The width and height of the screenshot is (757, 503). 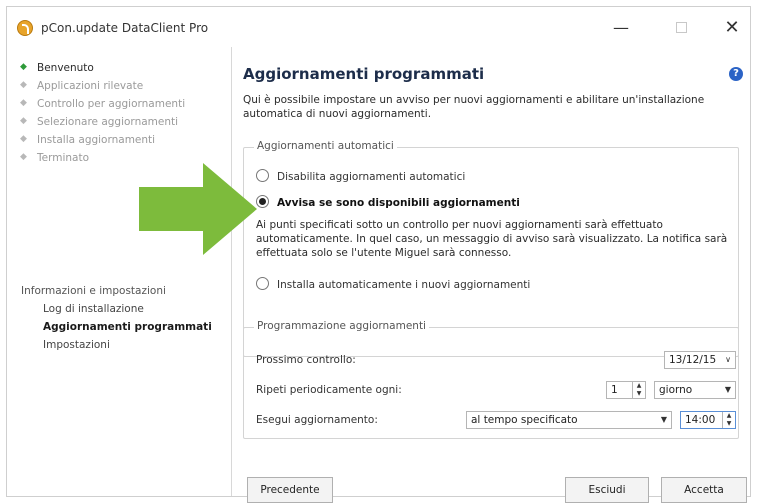 I want to click on next-check-label: Prossimo controllo:, so click(x=306, y=360).